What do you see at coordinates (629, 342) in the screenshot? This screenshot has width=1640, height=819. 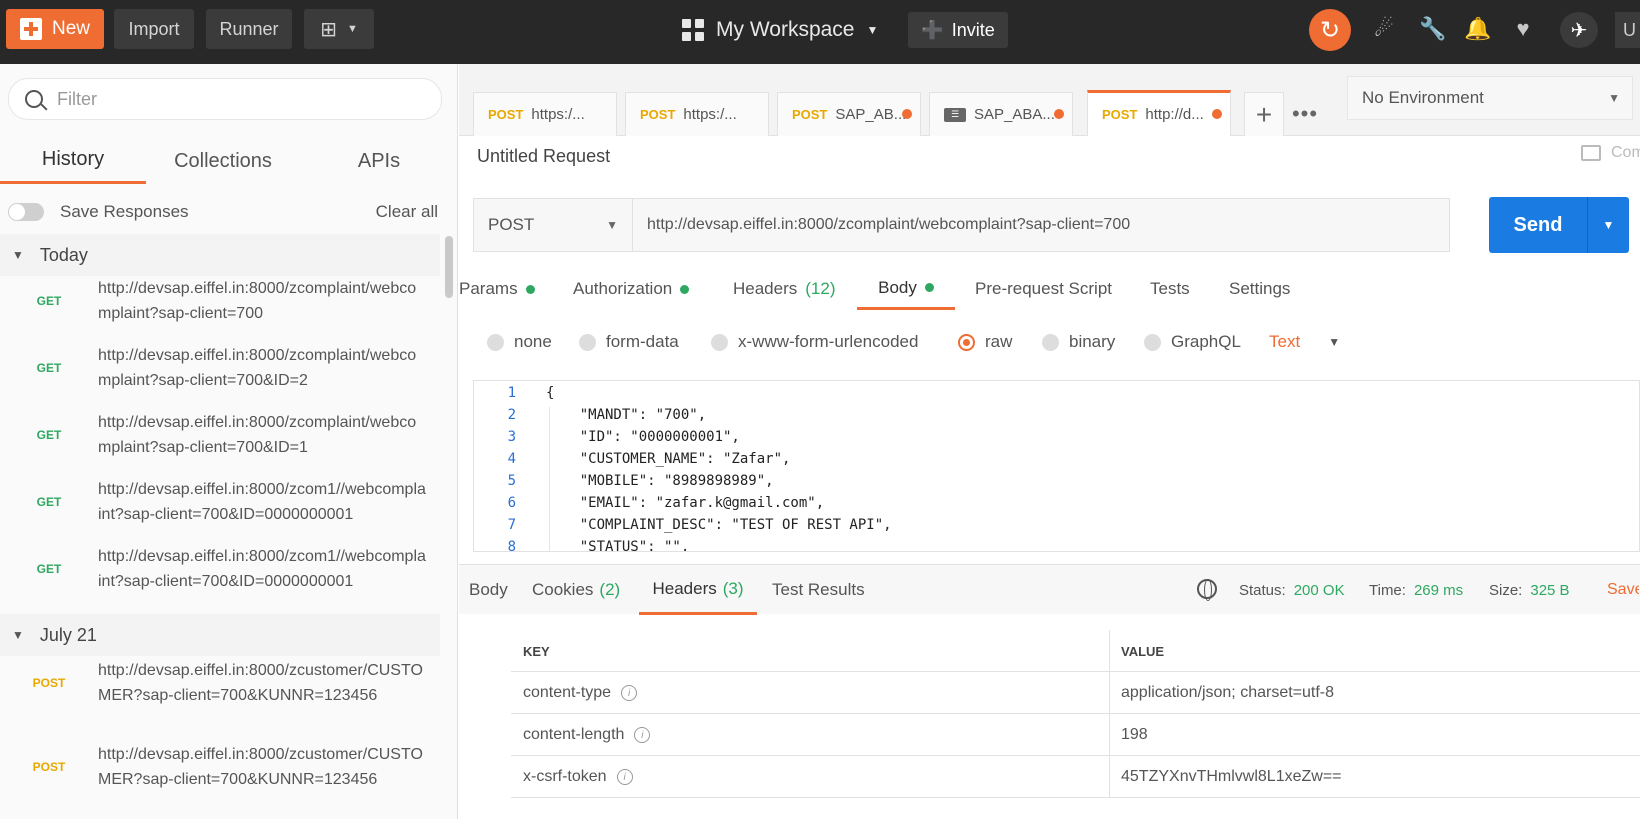 I see `body-type-form-data: form-data` at bounding box center [629, 342].